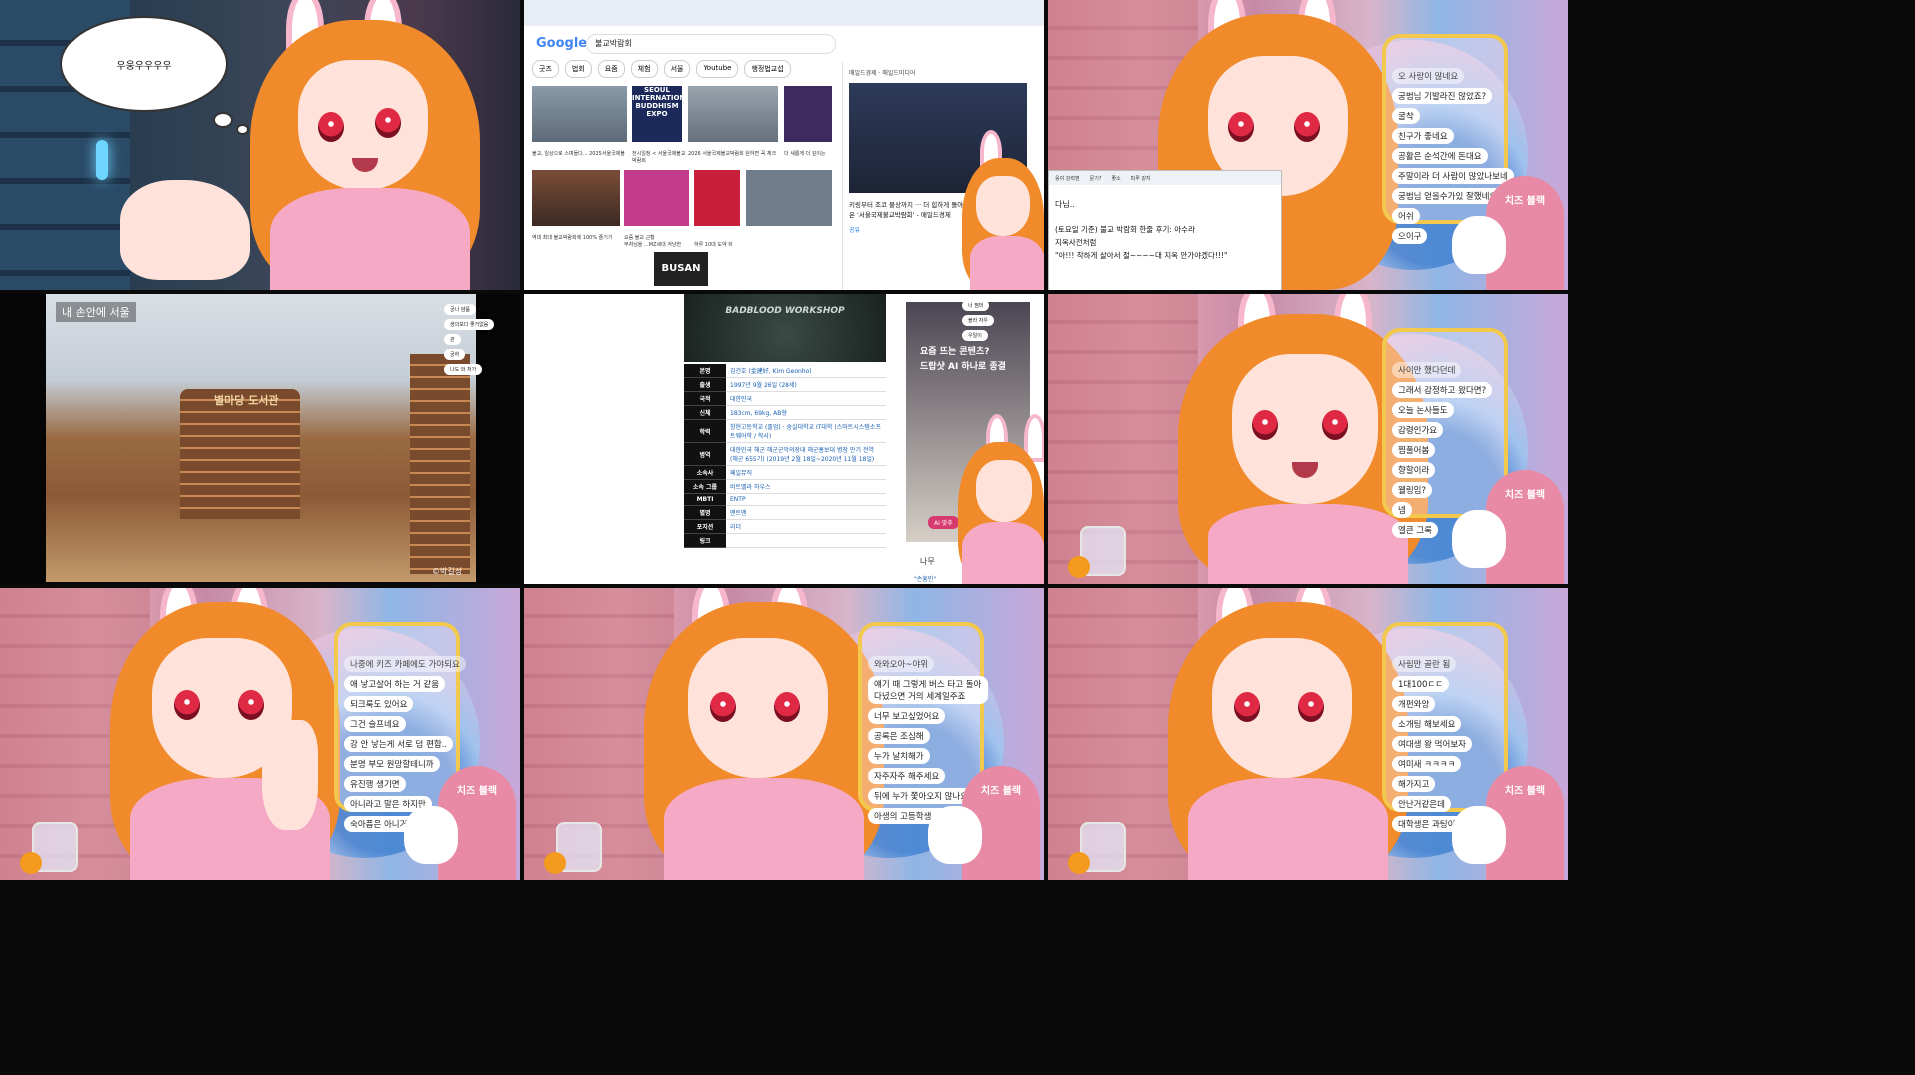 The image size is (1915, 1075). I want to click on infobox-row: 출생 1997년 9월 26일 (28세), so click(785, 384).